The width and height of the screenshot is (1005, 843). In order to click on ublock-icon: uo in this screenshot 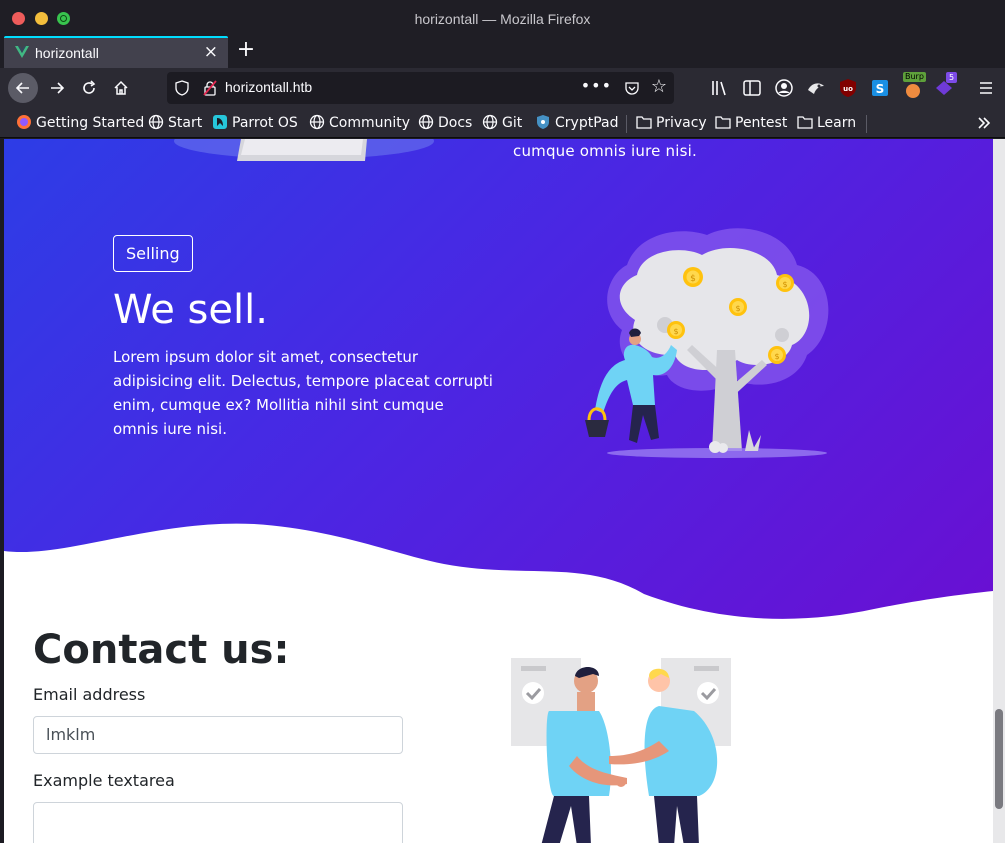, I will do `click(848, 88)`.